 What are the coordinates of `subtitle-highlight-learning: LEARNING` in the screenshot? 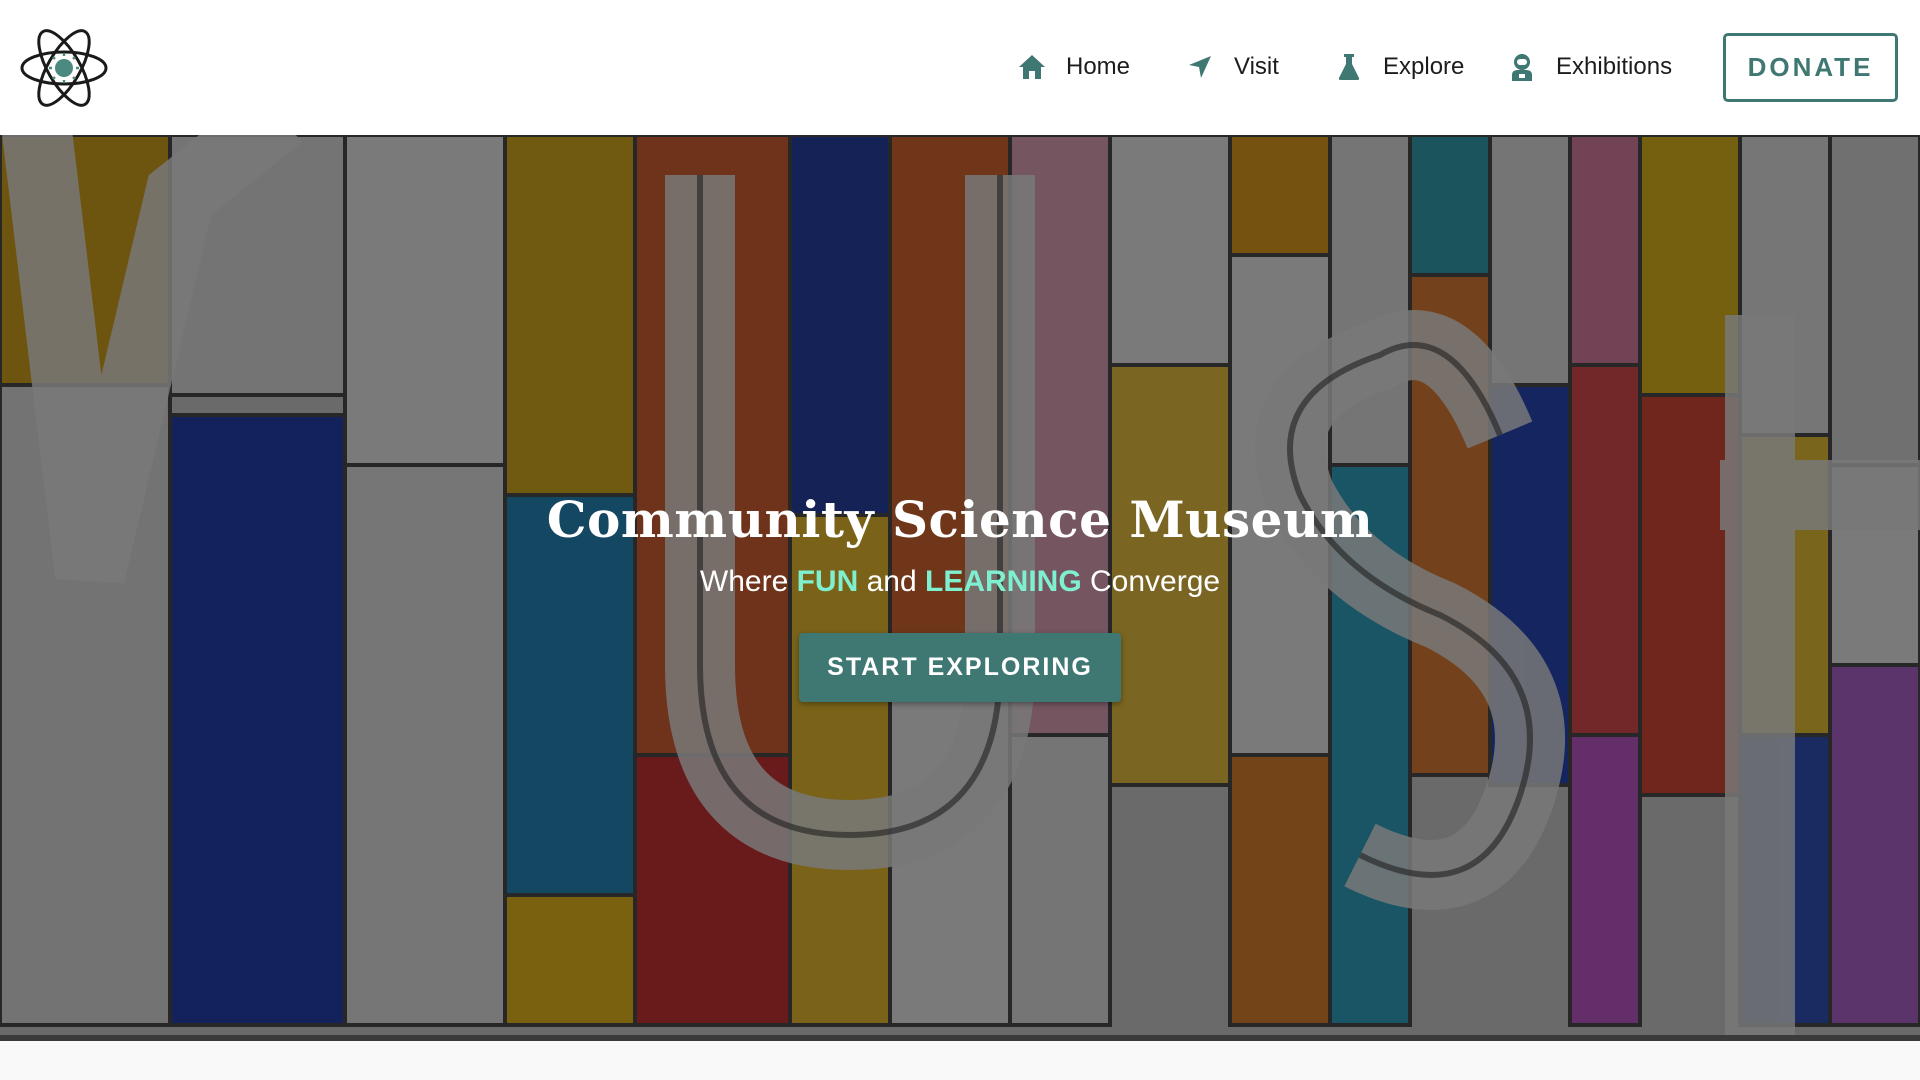 It's located at (1003, 581).